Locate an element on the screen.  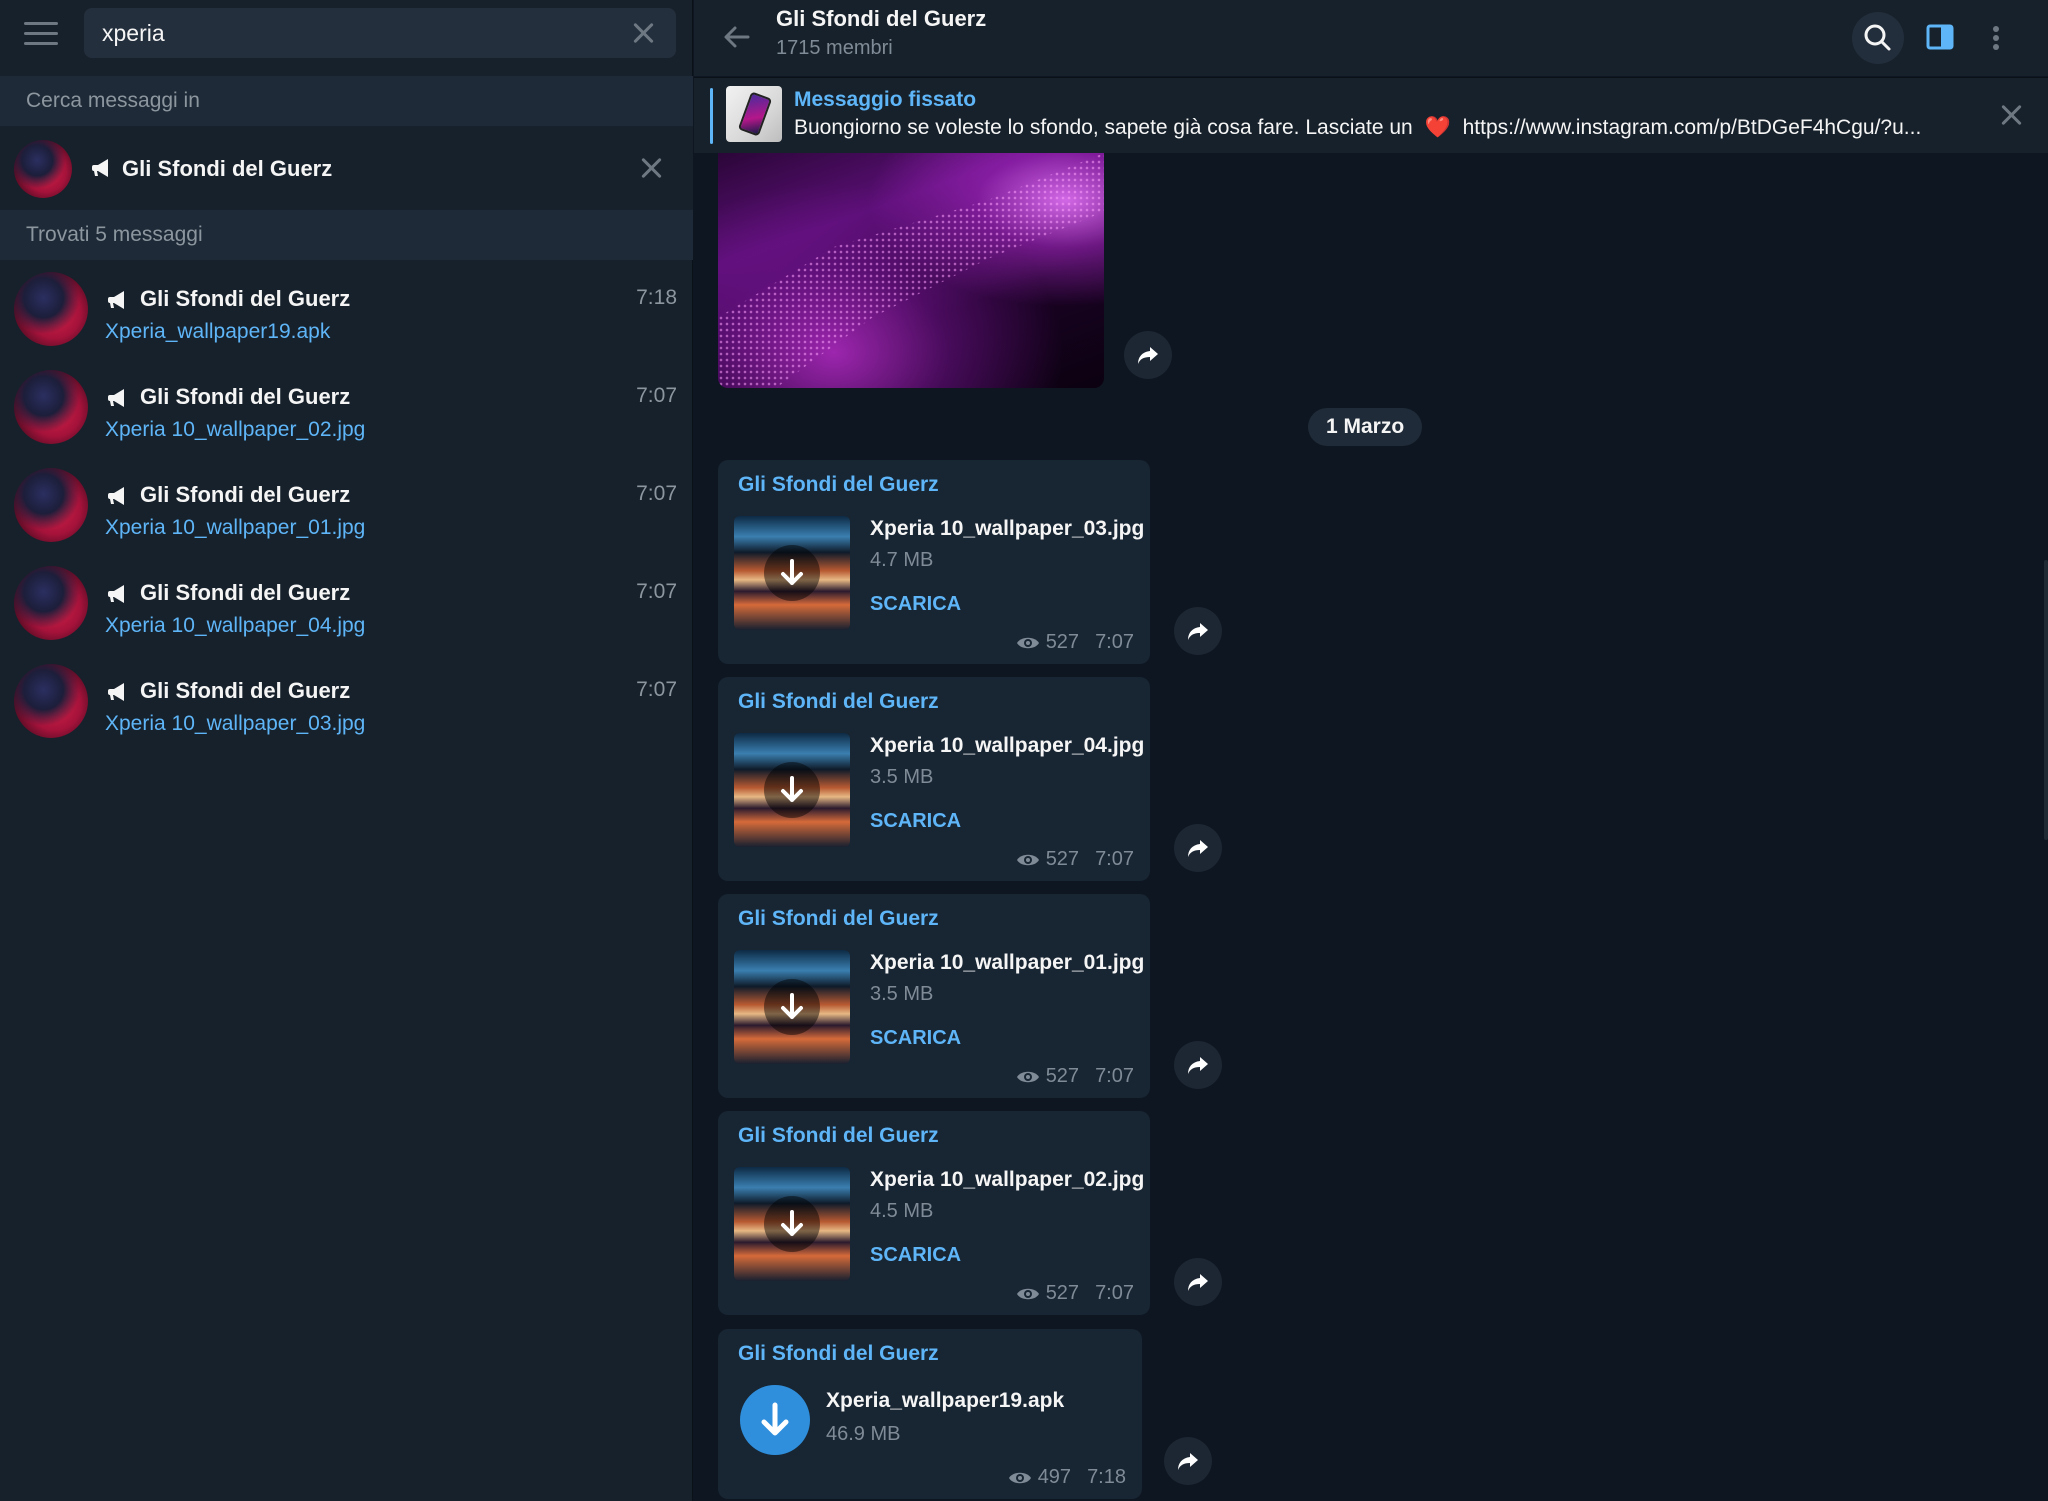
message-time: 7:18 is located at coordinates (1106, 1477).